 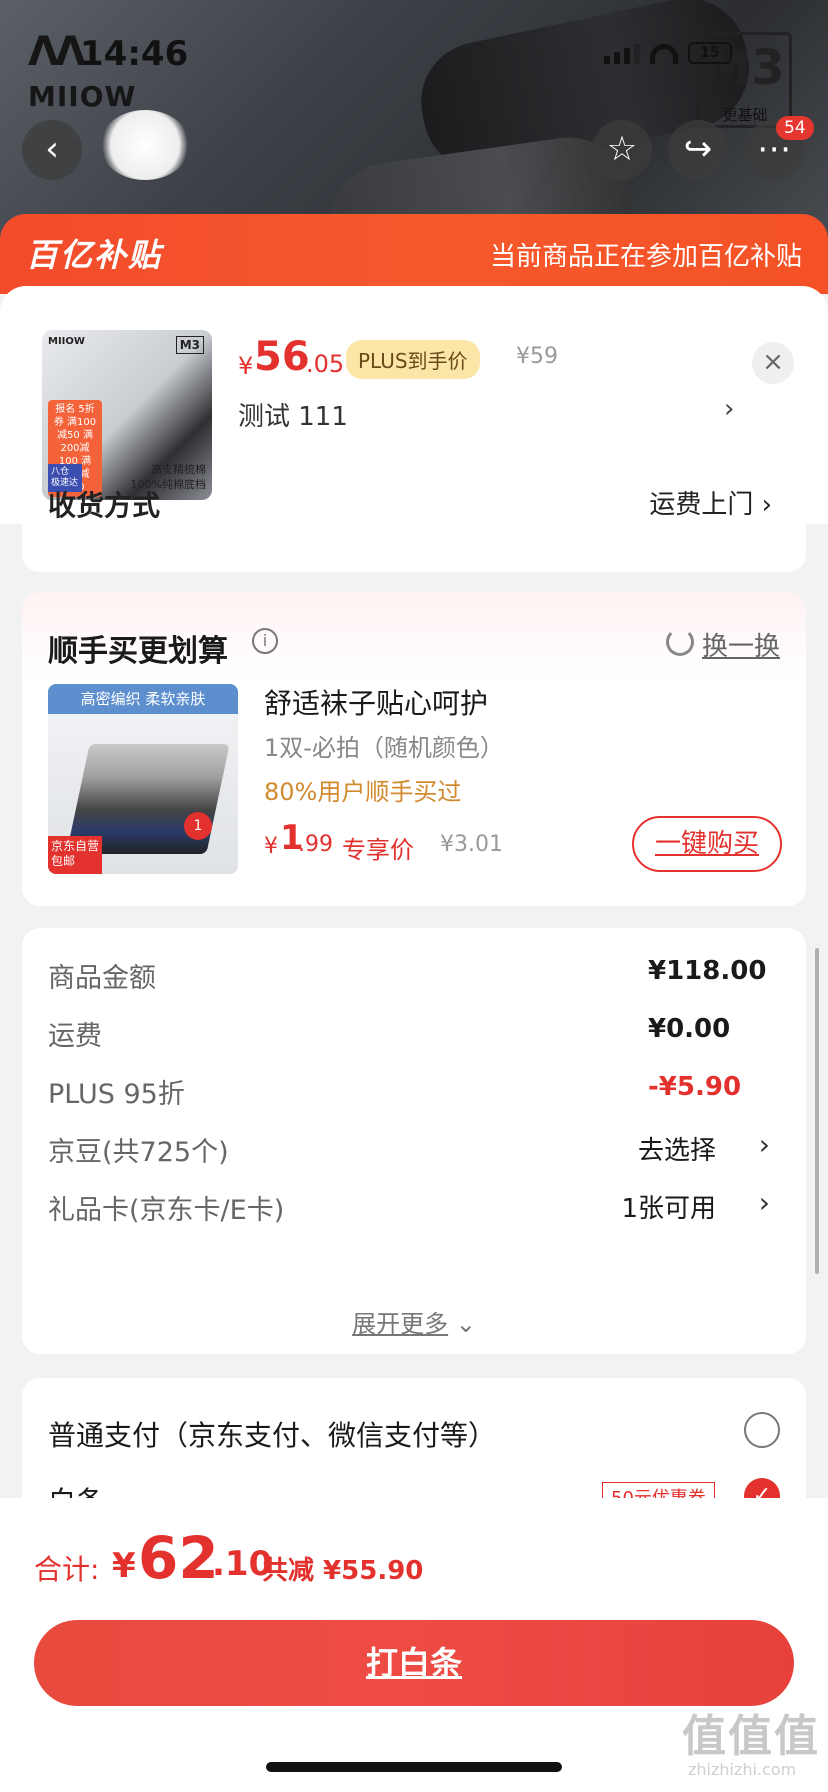 What do you see at coordinates (143, 779) in the screenshot?
I see `addon-product-image: 高密编织 柔软亲肤 京东自营 包邮 1` at bounding box center [143, 779].